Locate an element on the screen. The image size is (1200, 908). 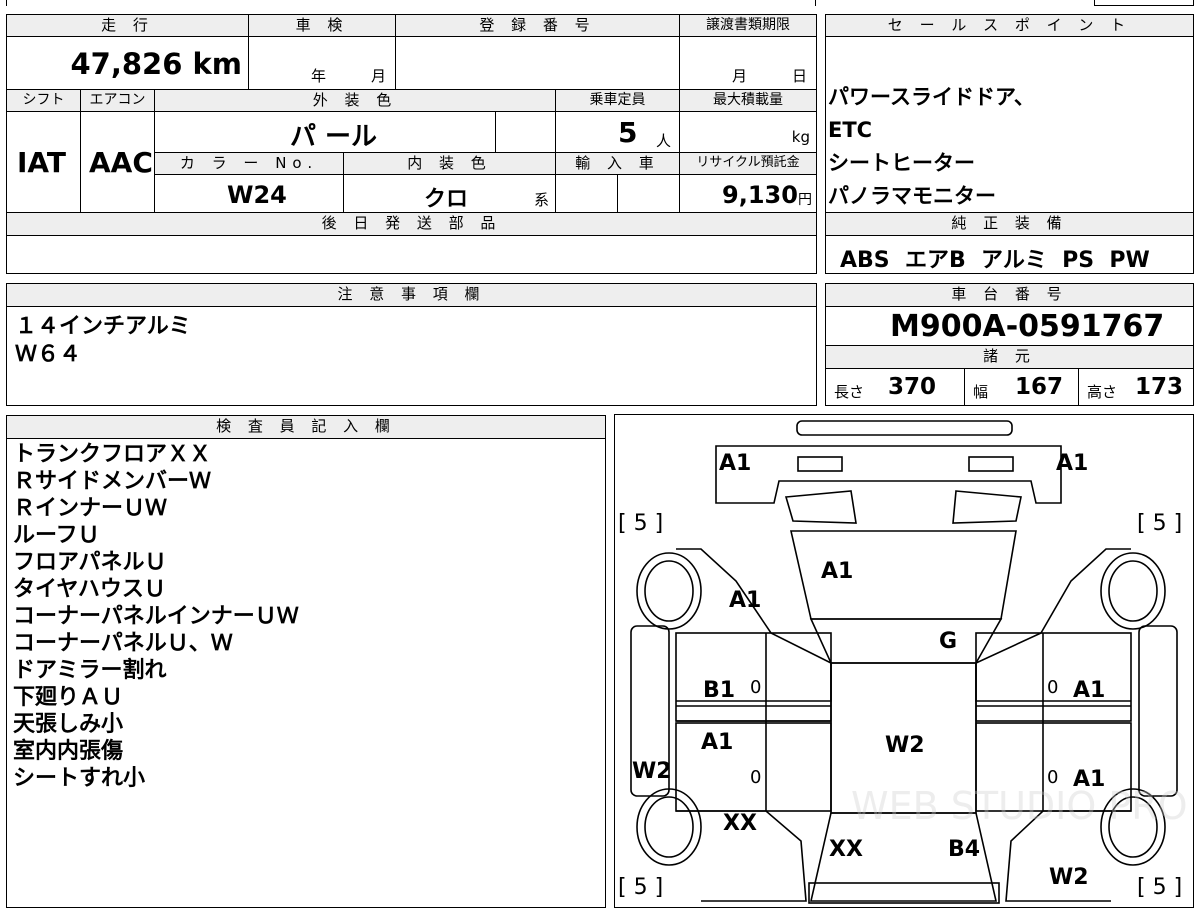
sales-points-header: セ ー ル ス ポ イ ン ト is located at coordinates (1009, 25).